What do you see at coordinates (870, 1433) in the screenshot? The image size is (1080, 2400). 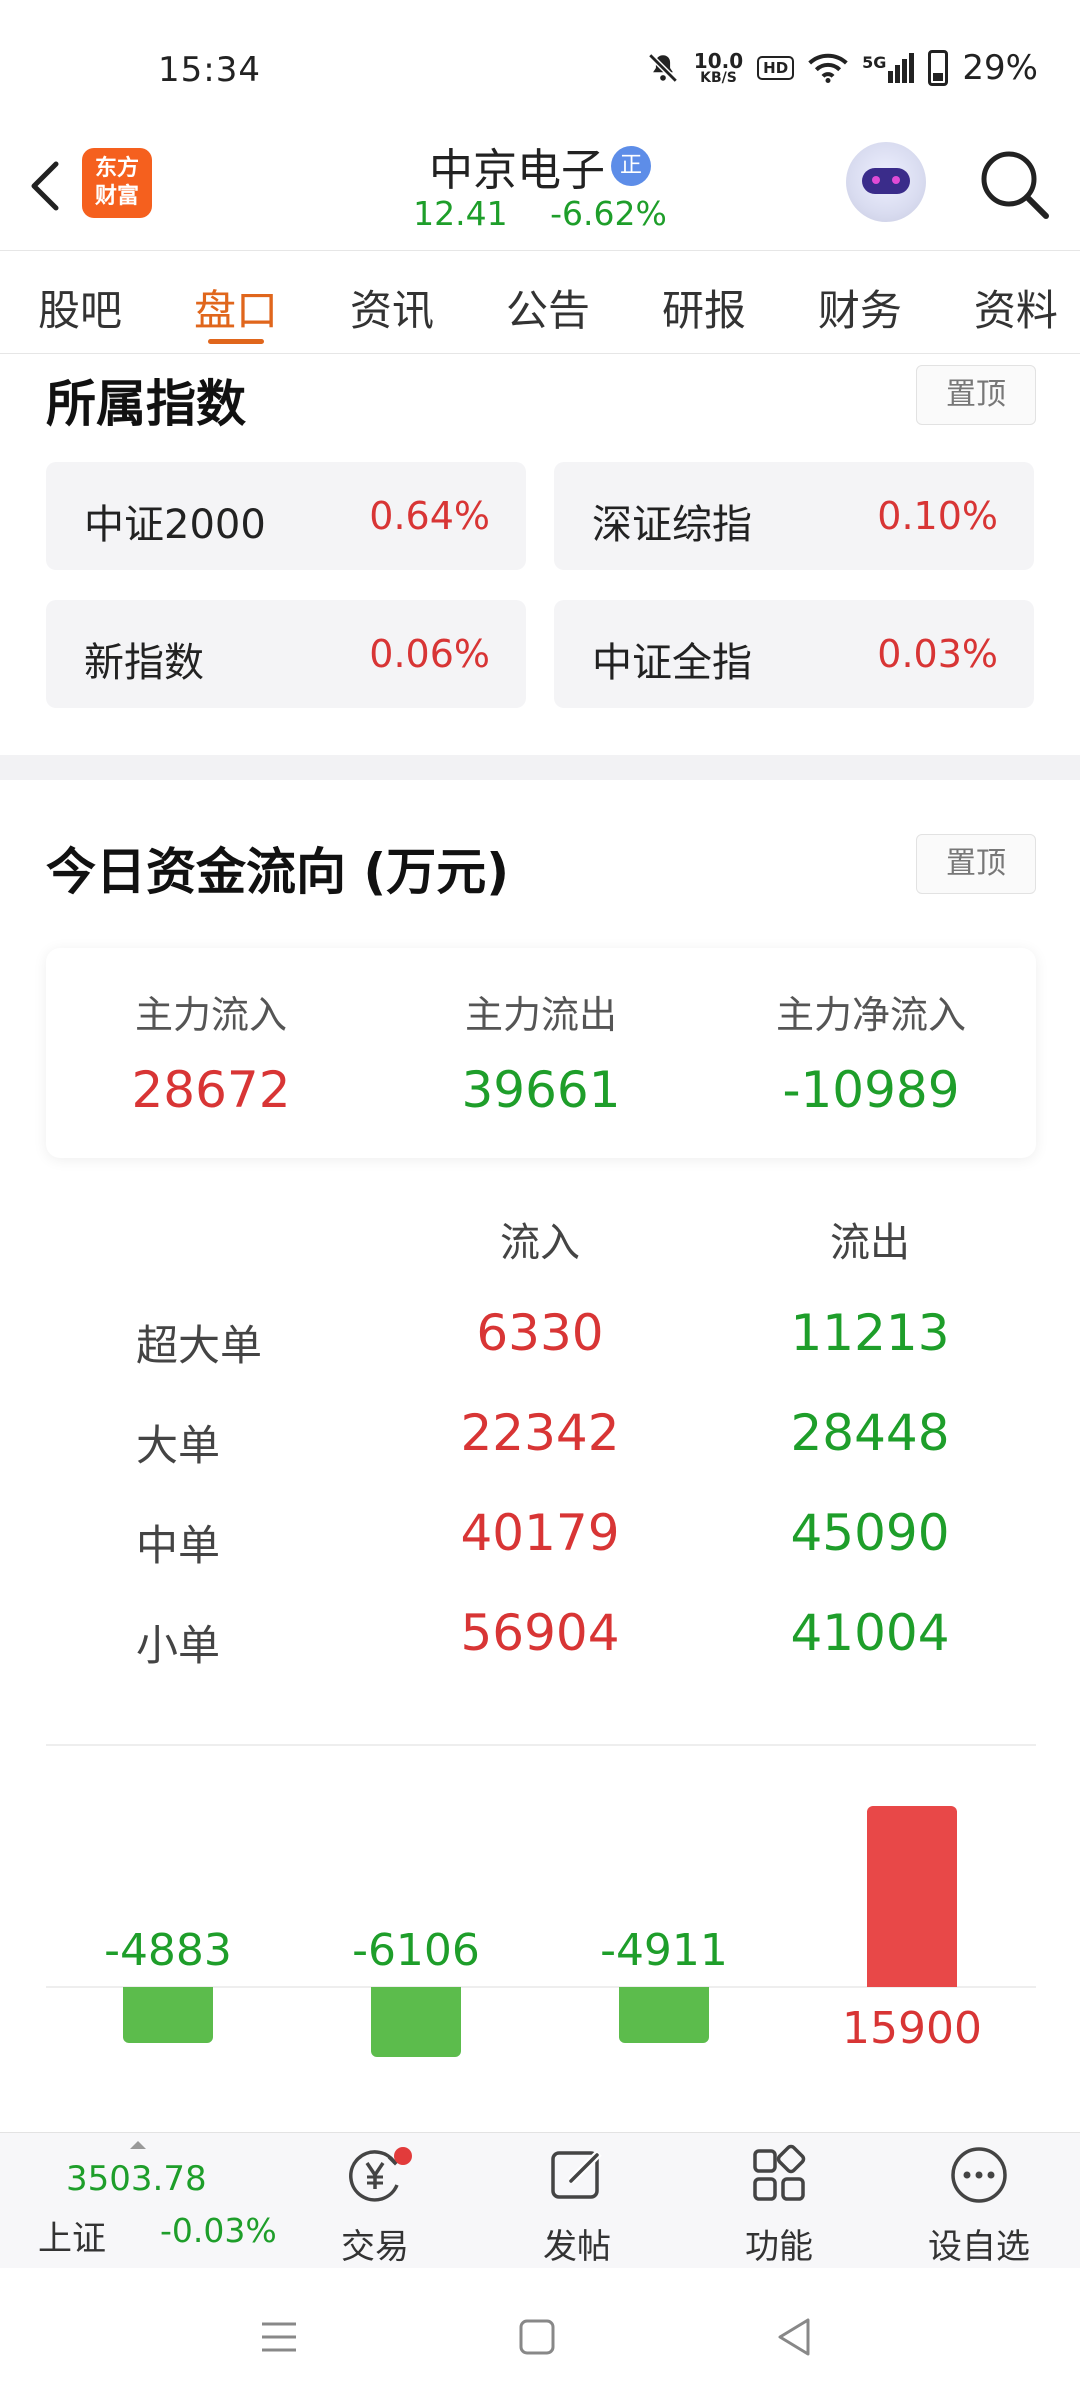 I see `row-outflow: 28448` at bounding box center [870, 1433].